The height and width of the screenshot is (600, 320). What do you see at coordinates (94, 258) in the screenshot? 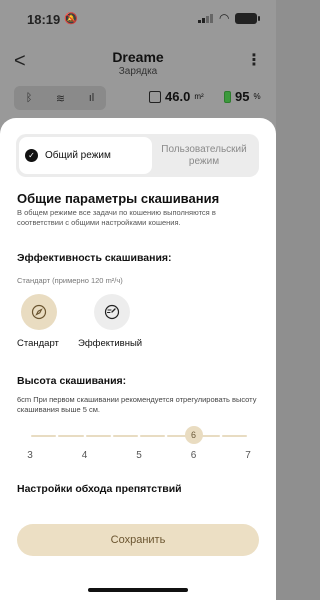
I see `efficiency-title: Эффективность скашивания:` at bounding box center [94, 258].